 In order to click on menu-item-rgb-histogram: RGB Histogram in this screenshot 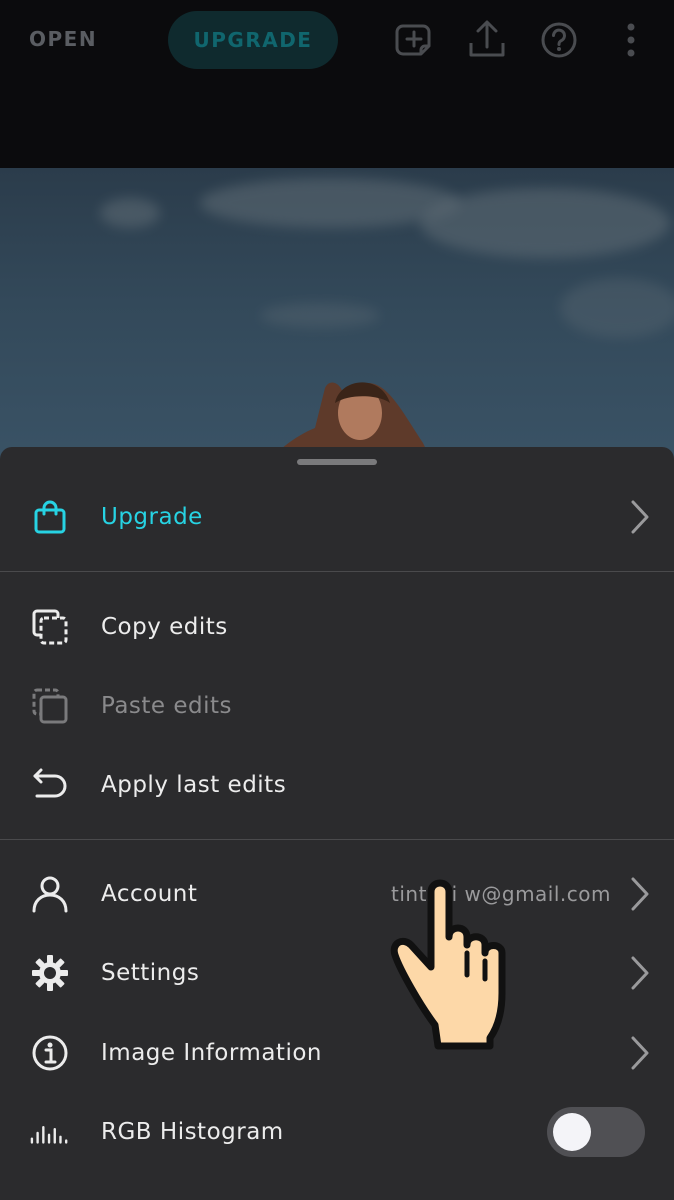, I will do `click(337, 1132)`.